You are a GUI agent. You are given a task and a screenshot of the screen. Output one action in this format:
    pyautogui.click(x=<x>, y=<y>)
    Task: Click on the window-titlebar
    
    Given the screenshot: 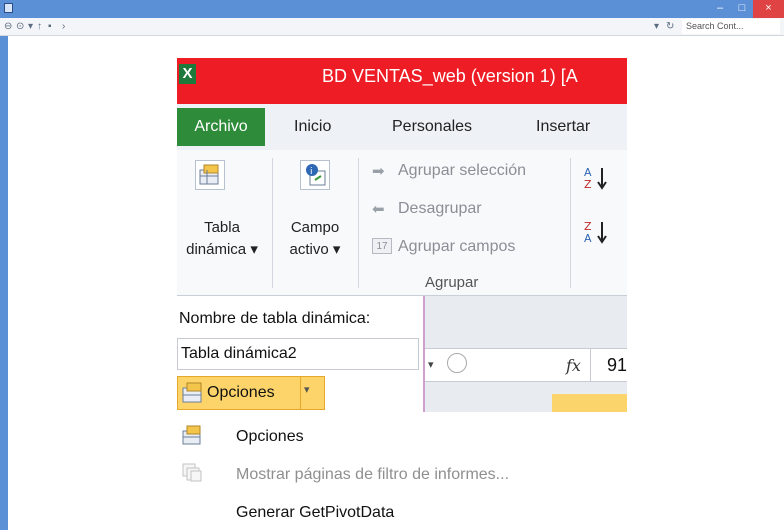 What is the action you would take?
    pyautogui.click(x=392, y=9)
    